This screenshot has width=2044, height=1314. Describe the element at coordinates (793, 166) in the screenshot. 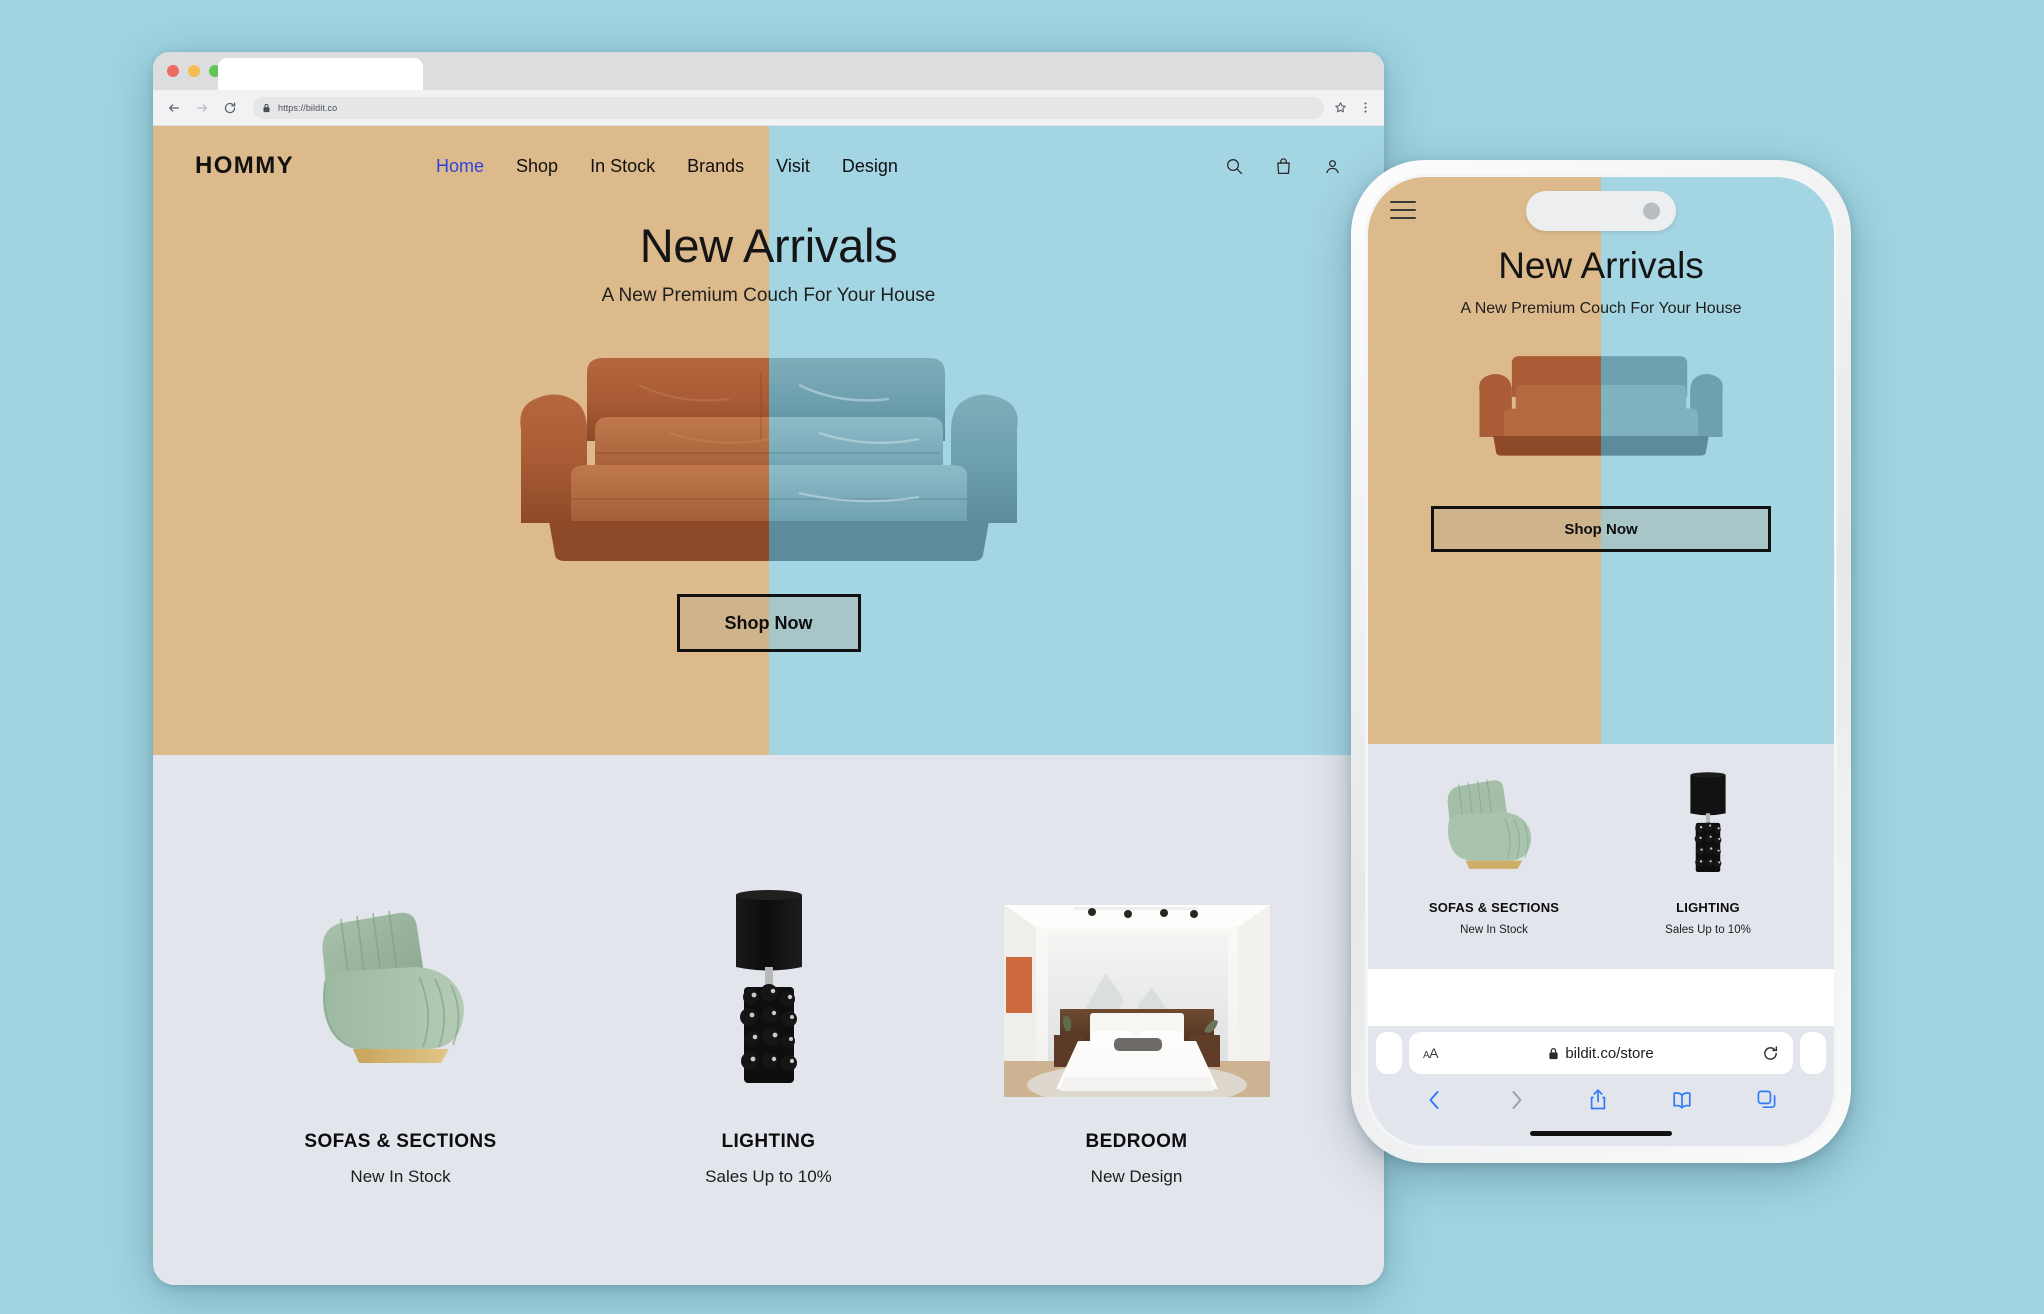

I see `nav-item-visit: Visit` at that location.